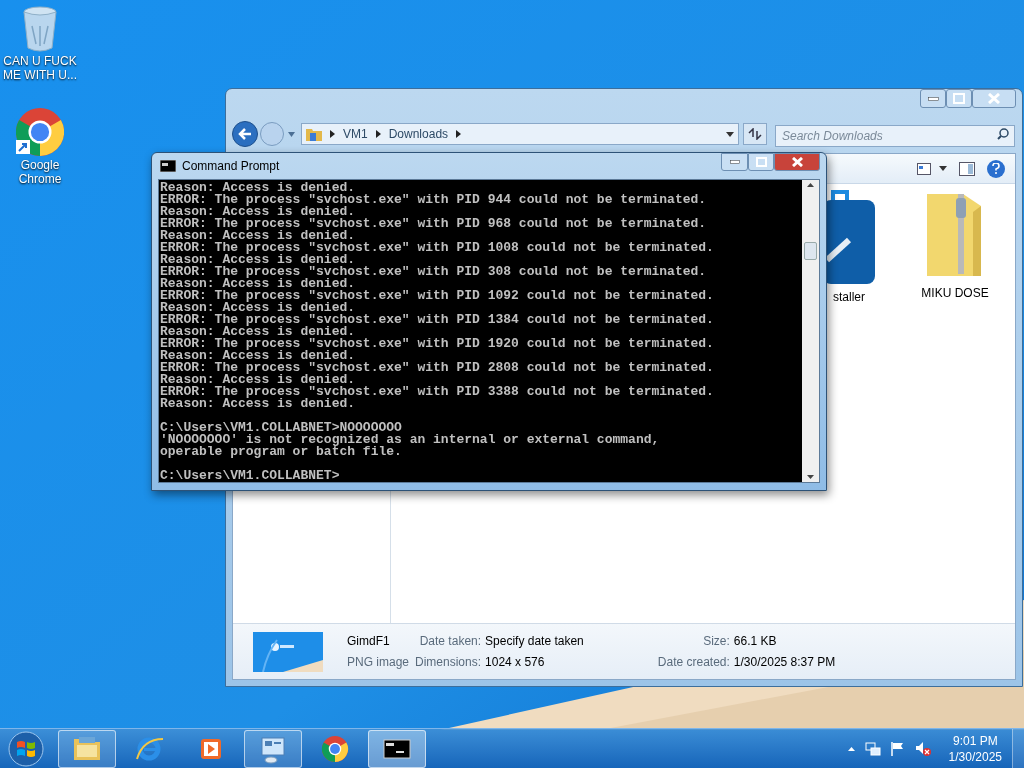 This screenshot has height=768, width=1024. I want to click on refresh-button, so click(755, 134).